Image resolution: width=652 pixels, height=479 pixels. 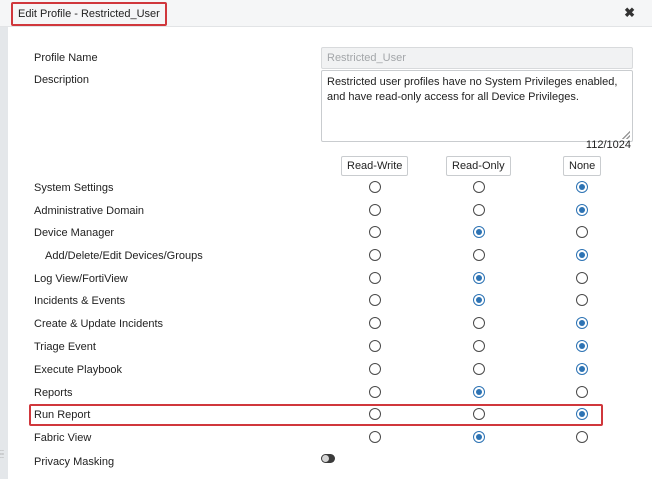 I want to click on privilege-label: System Settings, so click(x=74, y=188).